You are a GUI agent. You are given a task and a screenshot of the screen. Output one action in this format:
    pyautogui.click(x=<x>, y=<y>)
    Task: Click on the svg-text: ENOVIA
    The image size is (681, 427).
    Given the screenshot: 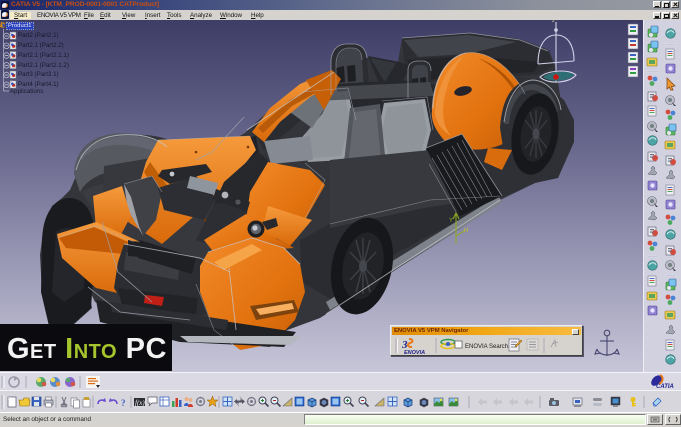 What is the action you would take?
    pyautogui.click(x=414, y=353)
    